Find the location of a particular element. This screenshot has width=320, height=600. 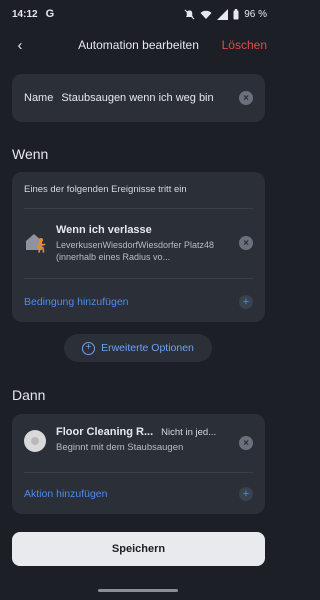

plus-circle-icon: + is located at coordinates (89, 348).